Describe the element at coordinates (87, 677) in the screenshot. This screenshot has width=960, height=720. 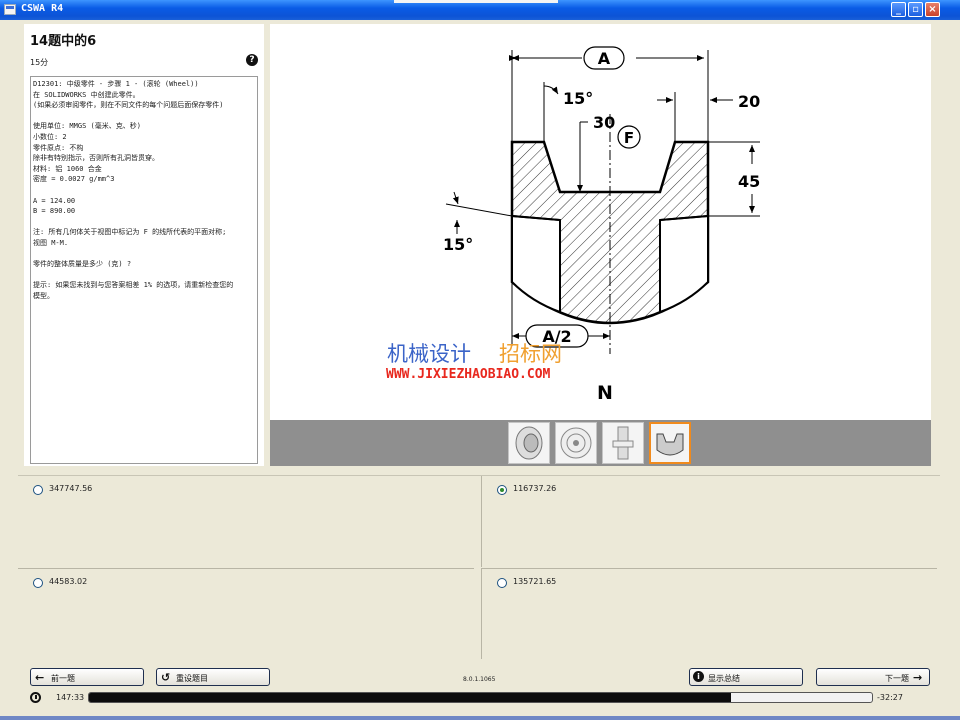
I see `prev-button: ← 前一题` at that location.